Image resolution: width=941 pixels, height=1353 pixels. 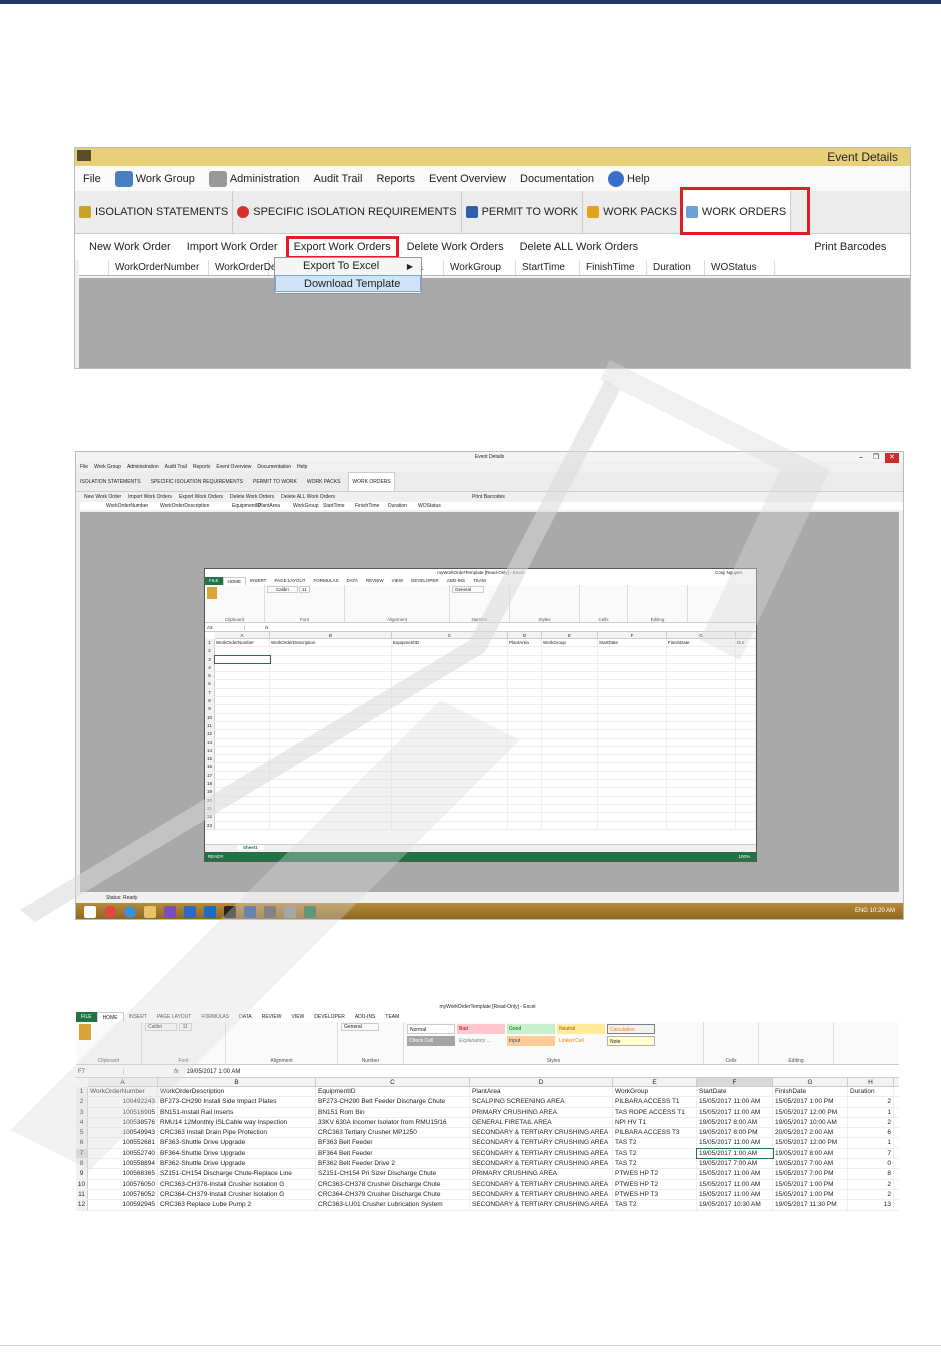 I want to click on column-header: WorkOrderNumber, so click(x=127, y=506).